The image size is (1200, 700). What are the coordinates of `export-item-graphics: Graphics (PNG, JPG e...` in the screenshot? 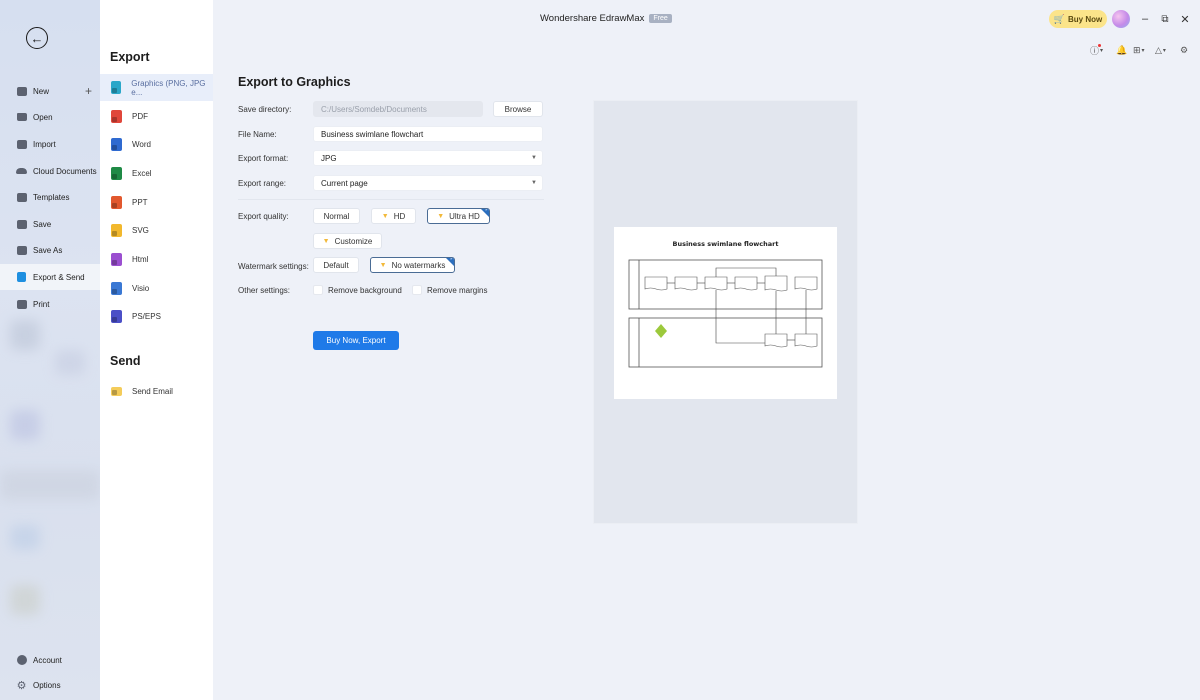 It's located at (156, 87).